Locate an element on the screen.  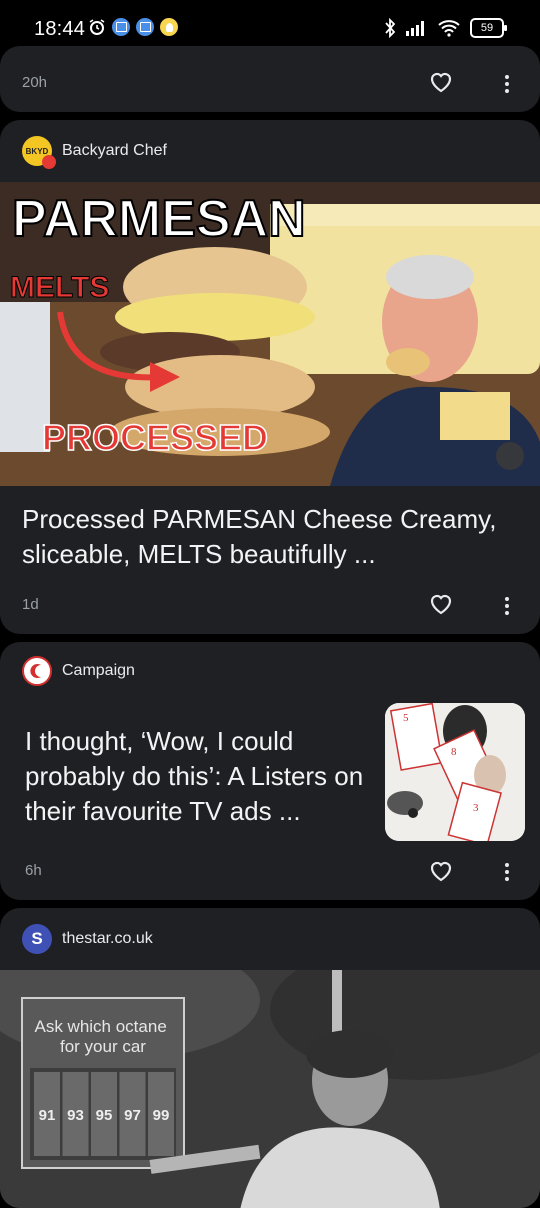
system-icons: 59 is located at coordinates (445, 28).